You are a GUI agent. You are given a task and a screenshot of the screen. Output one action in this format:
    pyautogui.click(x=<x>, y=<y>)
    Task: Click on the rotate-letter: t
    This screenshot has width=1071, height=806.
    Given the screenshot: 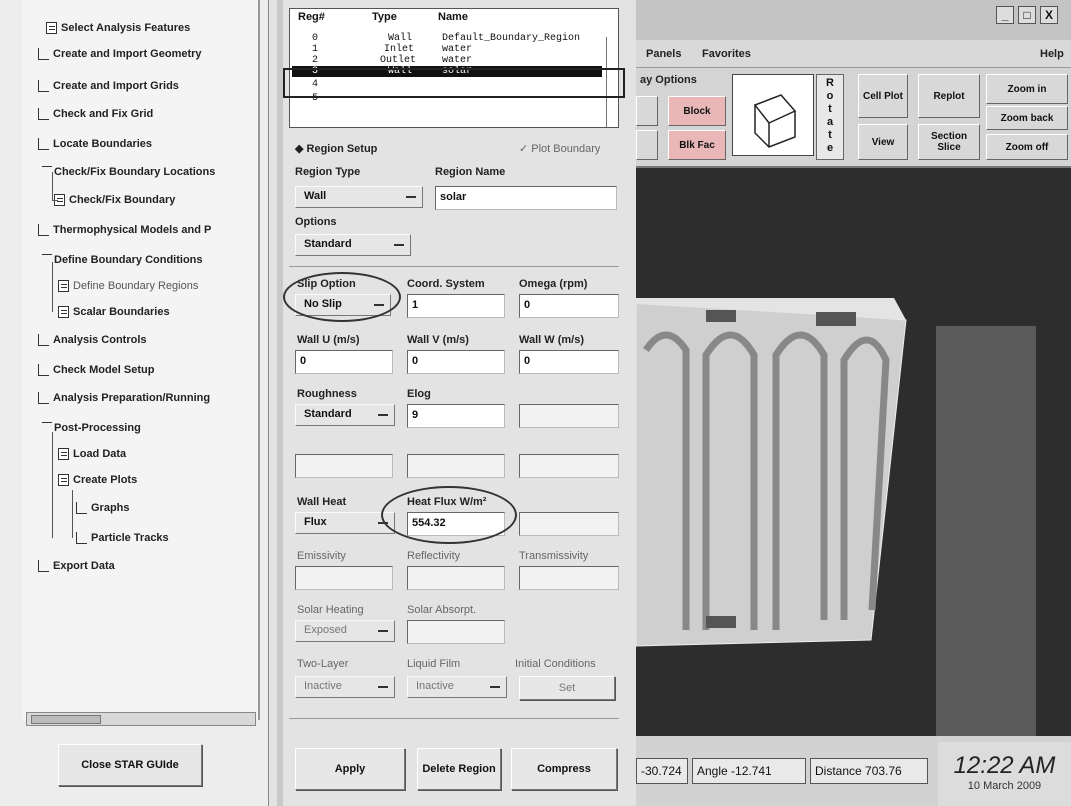 What is the action you would take?
    pyautogui.click(x=830, y=109)
    